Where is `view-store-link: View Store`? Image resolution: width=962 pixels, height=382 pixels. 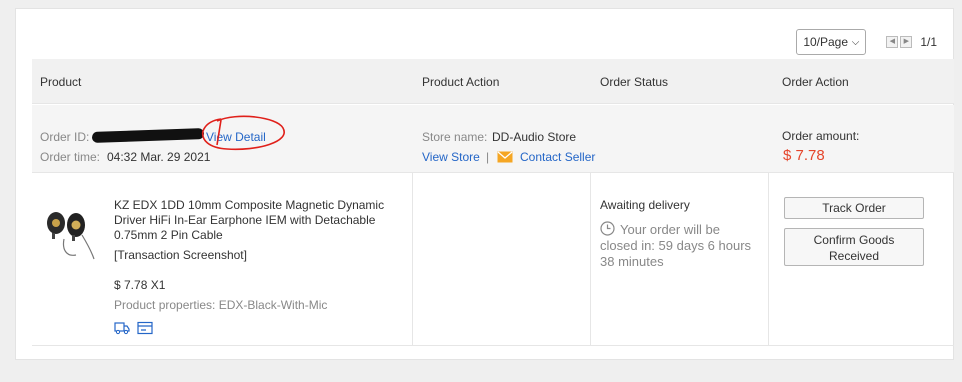 view-store-link: View Store is located at coordinates (451, 157).